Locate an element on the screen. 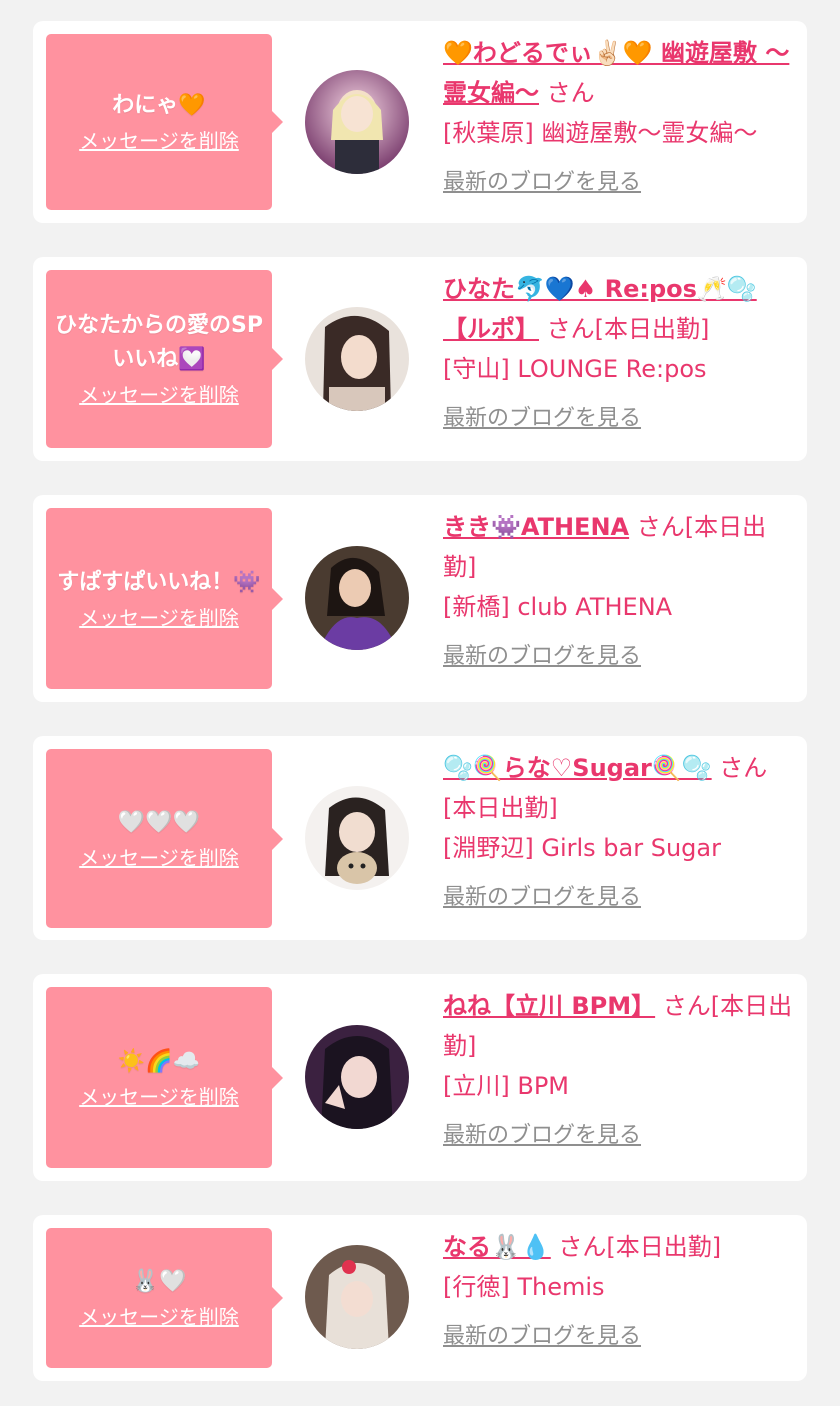 The image size is (840, 1406). shop-name: [淵野辺] Girls bar Sugar is located at coordinates (582, 848).